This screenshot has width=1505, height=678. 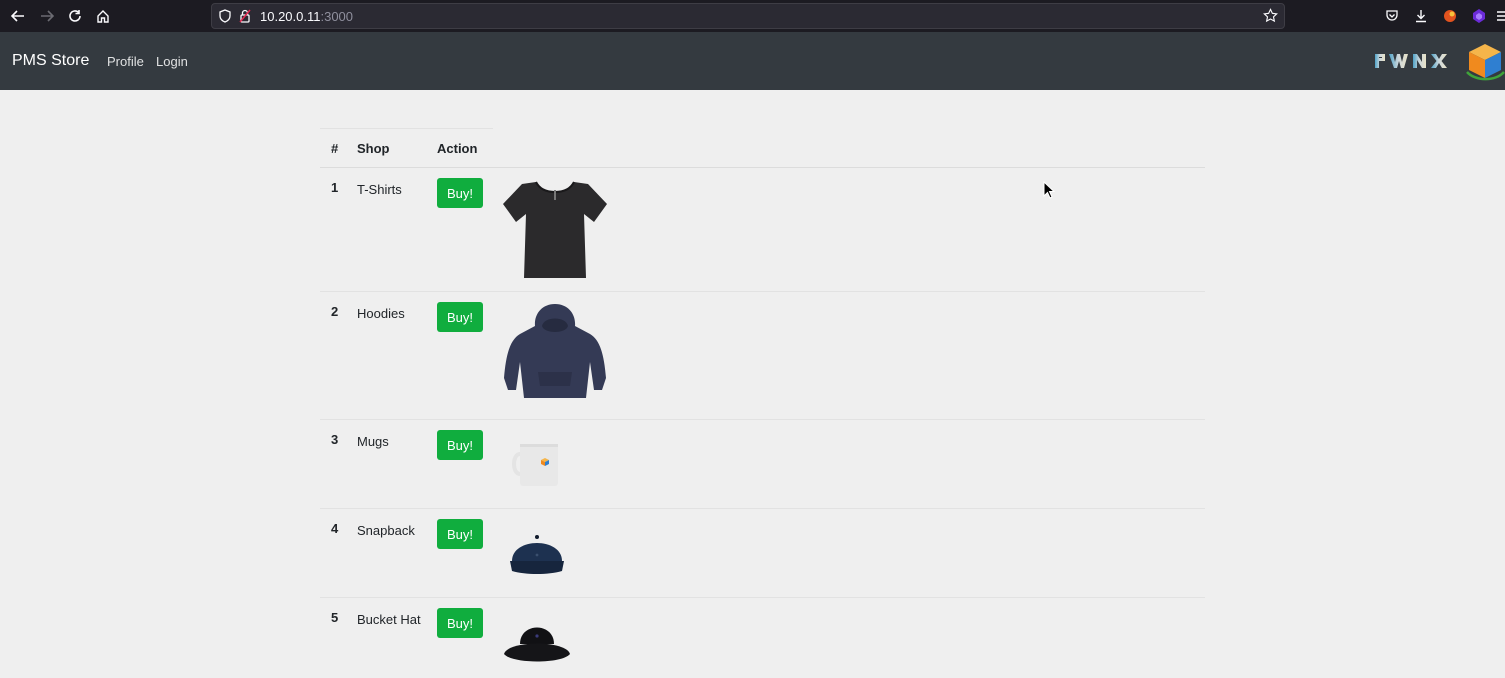 What do you see at coordinates (103, 16) in the screenshot?
I see `home-icon` at bounding box center [103, 16].